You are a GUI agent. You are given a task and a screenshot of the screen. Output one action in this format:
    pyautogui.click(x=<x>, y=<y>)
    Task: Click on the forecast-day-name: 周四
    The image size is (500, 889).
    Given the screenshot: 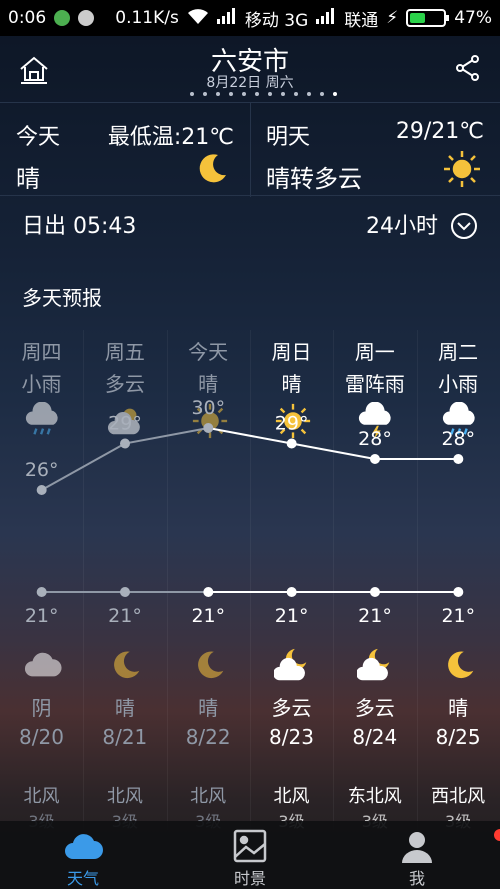 What is the action you would take?
    pyautogui.click(x=41, y=352)
    